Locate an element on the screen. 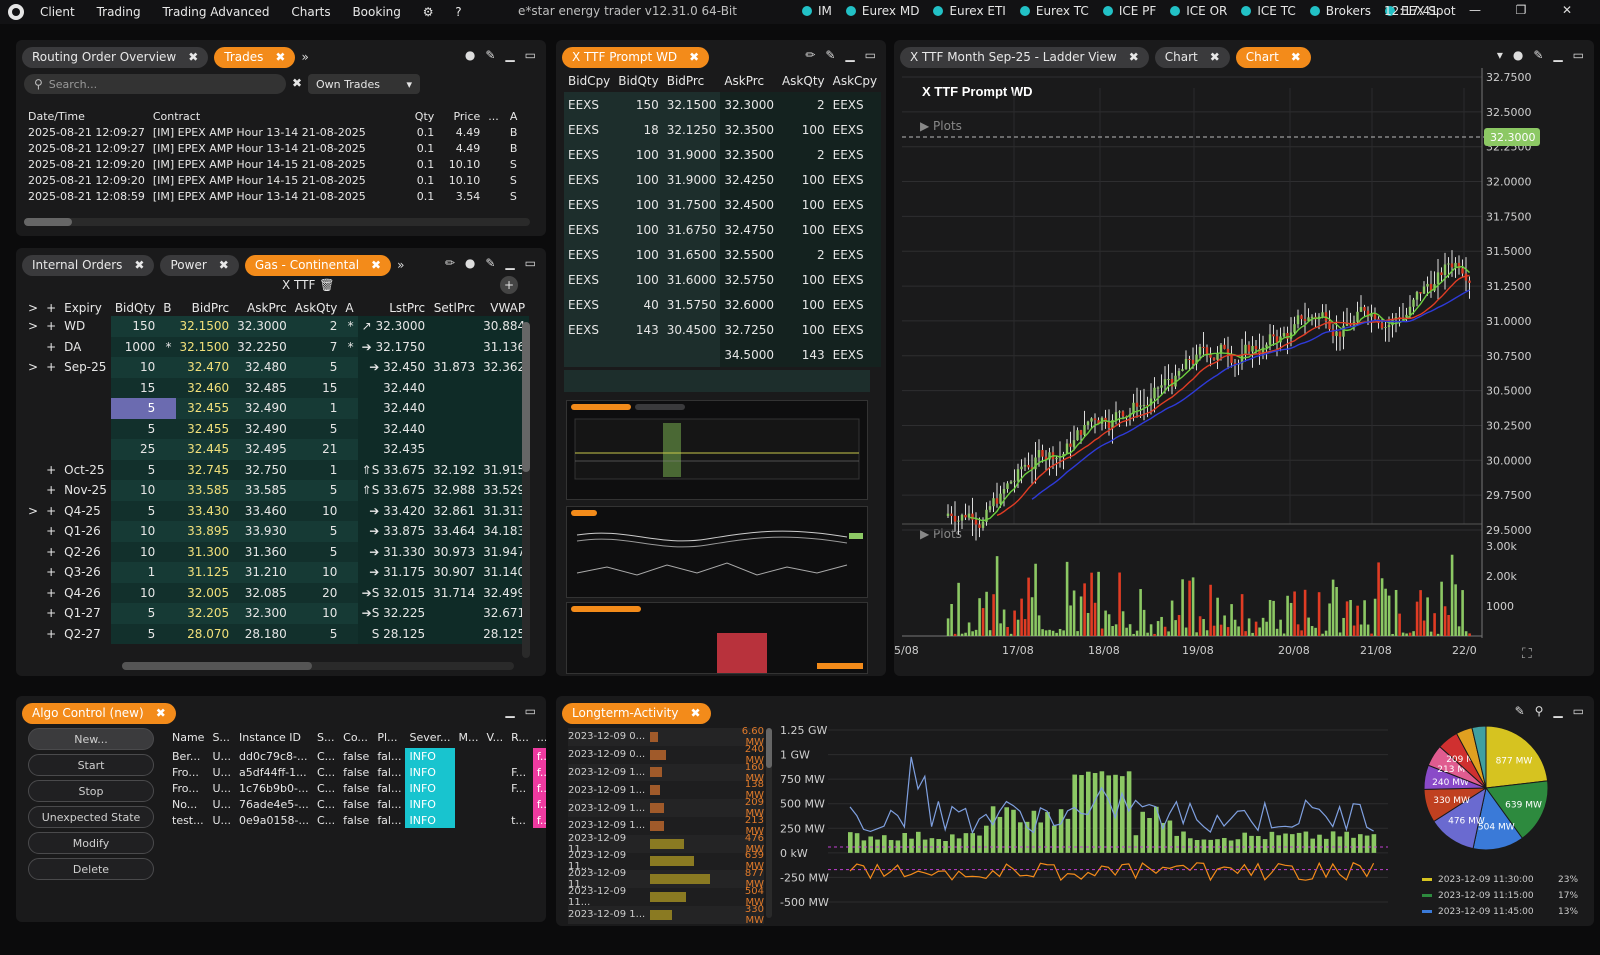 This screenshot has height=955, width=1600. market-col-header: LstPrc is located at coordinates (394, 308).